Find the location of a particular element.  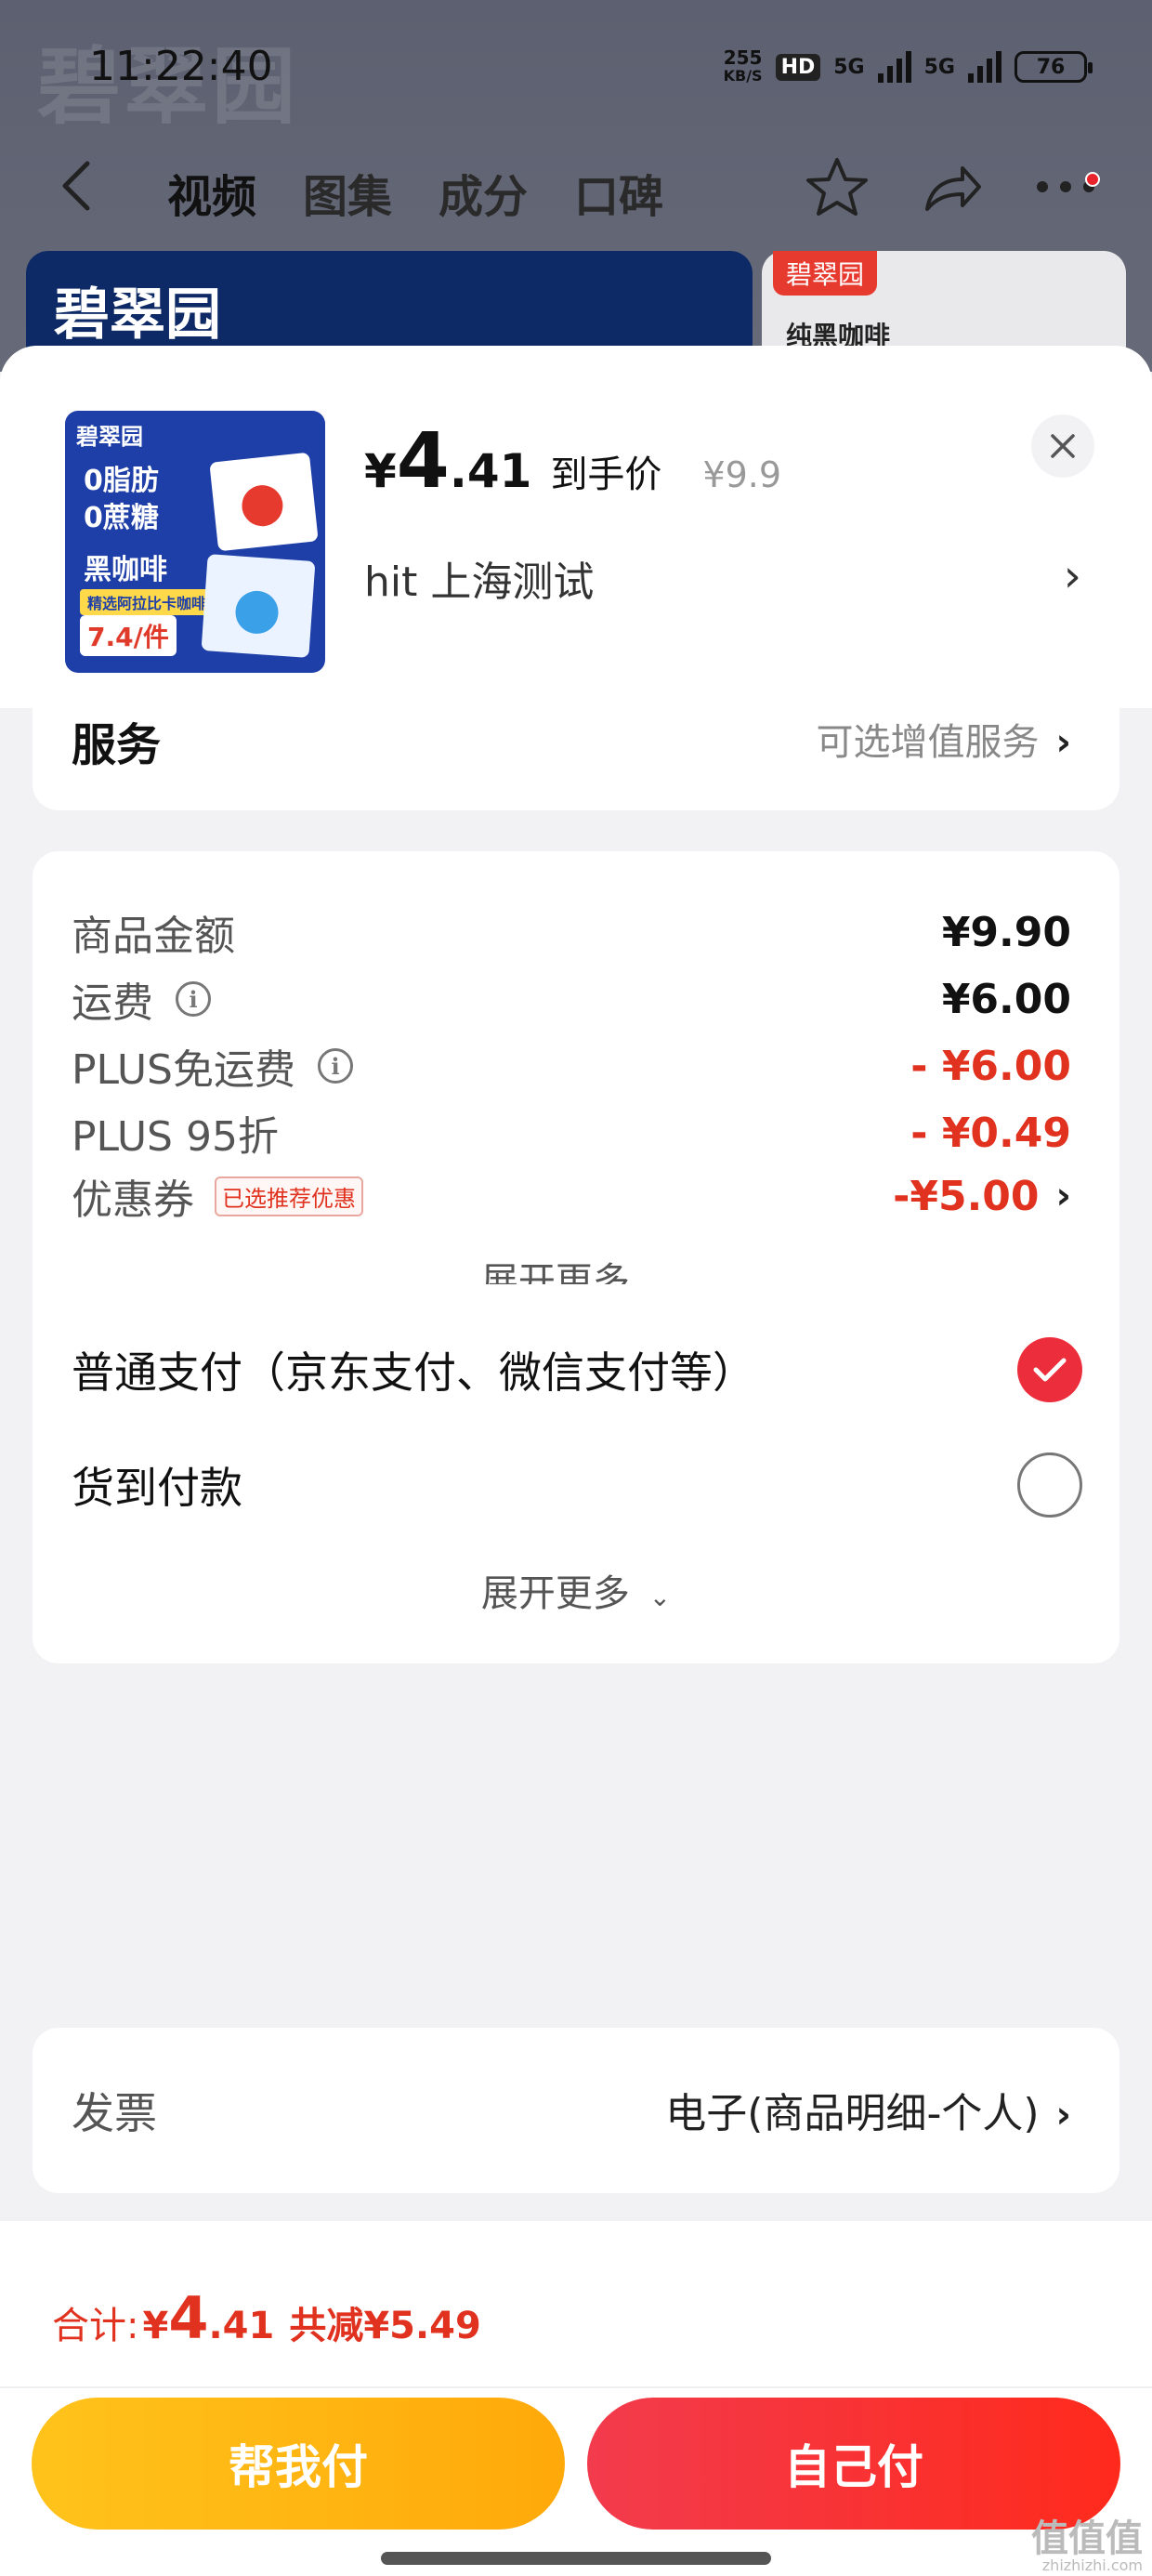

delivery-address: hit 上海测试 is located at coordinates (479, 578).